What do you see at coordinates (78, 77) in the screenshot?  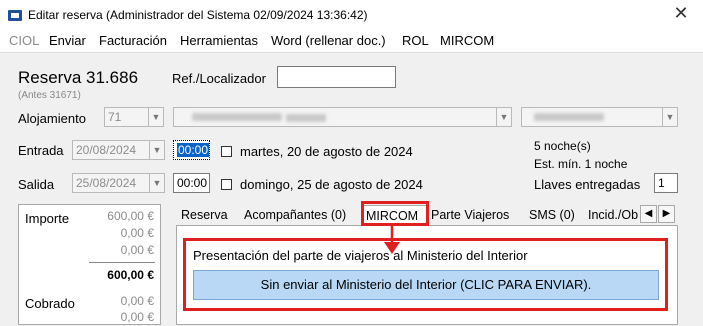 I see `reservation-title: Reserva 31.686` at bounding box center [78, 77].